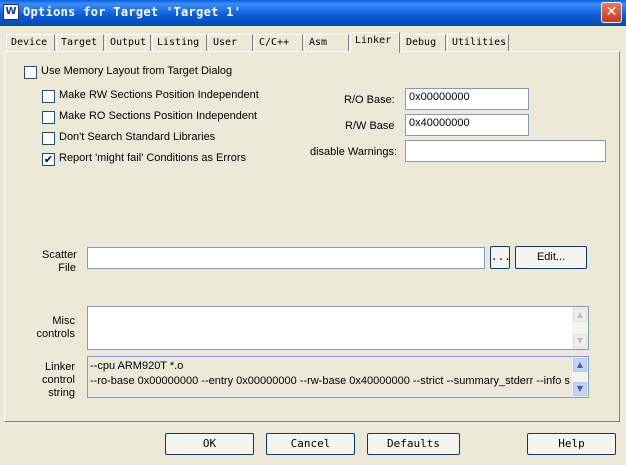 The width and height of the screenshot is (626, 465). What do you see at coordinates (137, 366) in the screenshot?
I see `linker-control-line-1: --cpu ARM920T *.o` at bounding box center [137, 366].